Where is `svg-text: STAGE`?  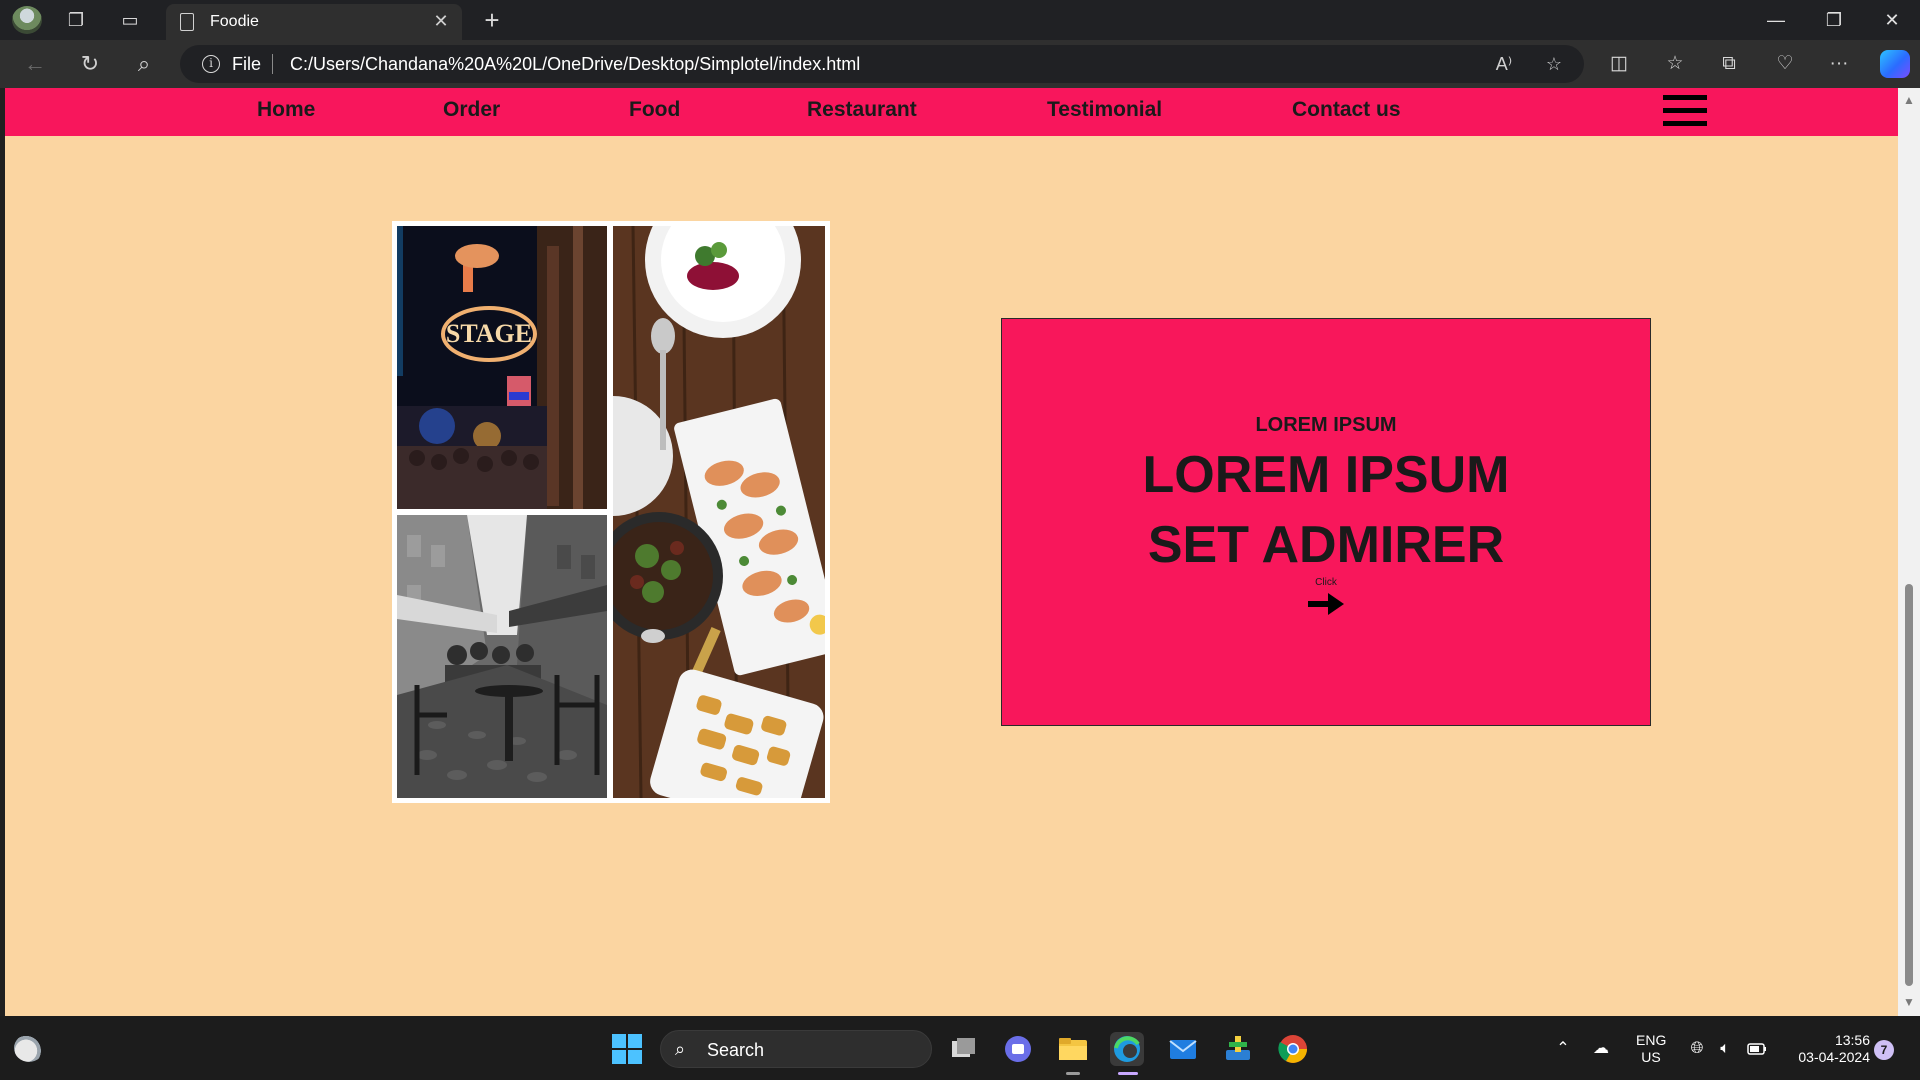
svg-text: STAGE is located at coordinates (489, 333).